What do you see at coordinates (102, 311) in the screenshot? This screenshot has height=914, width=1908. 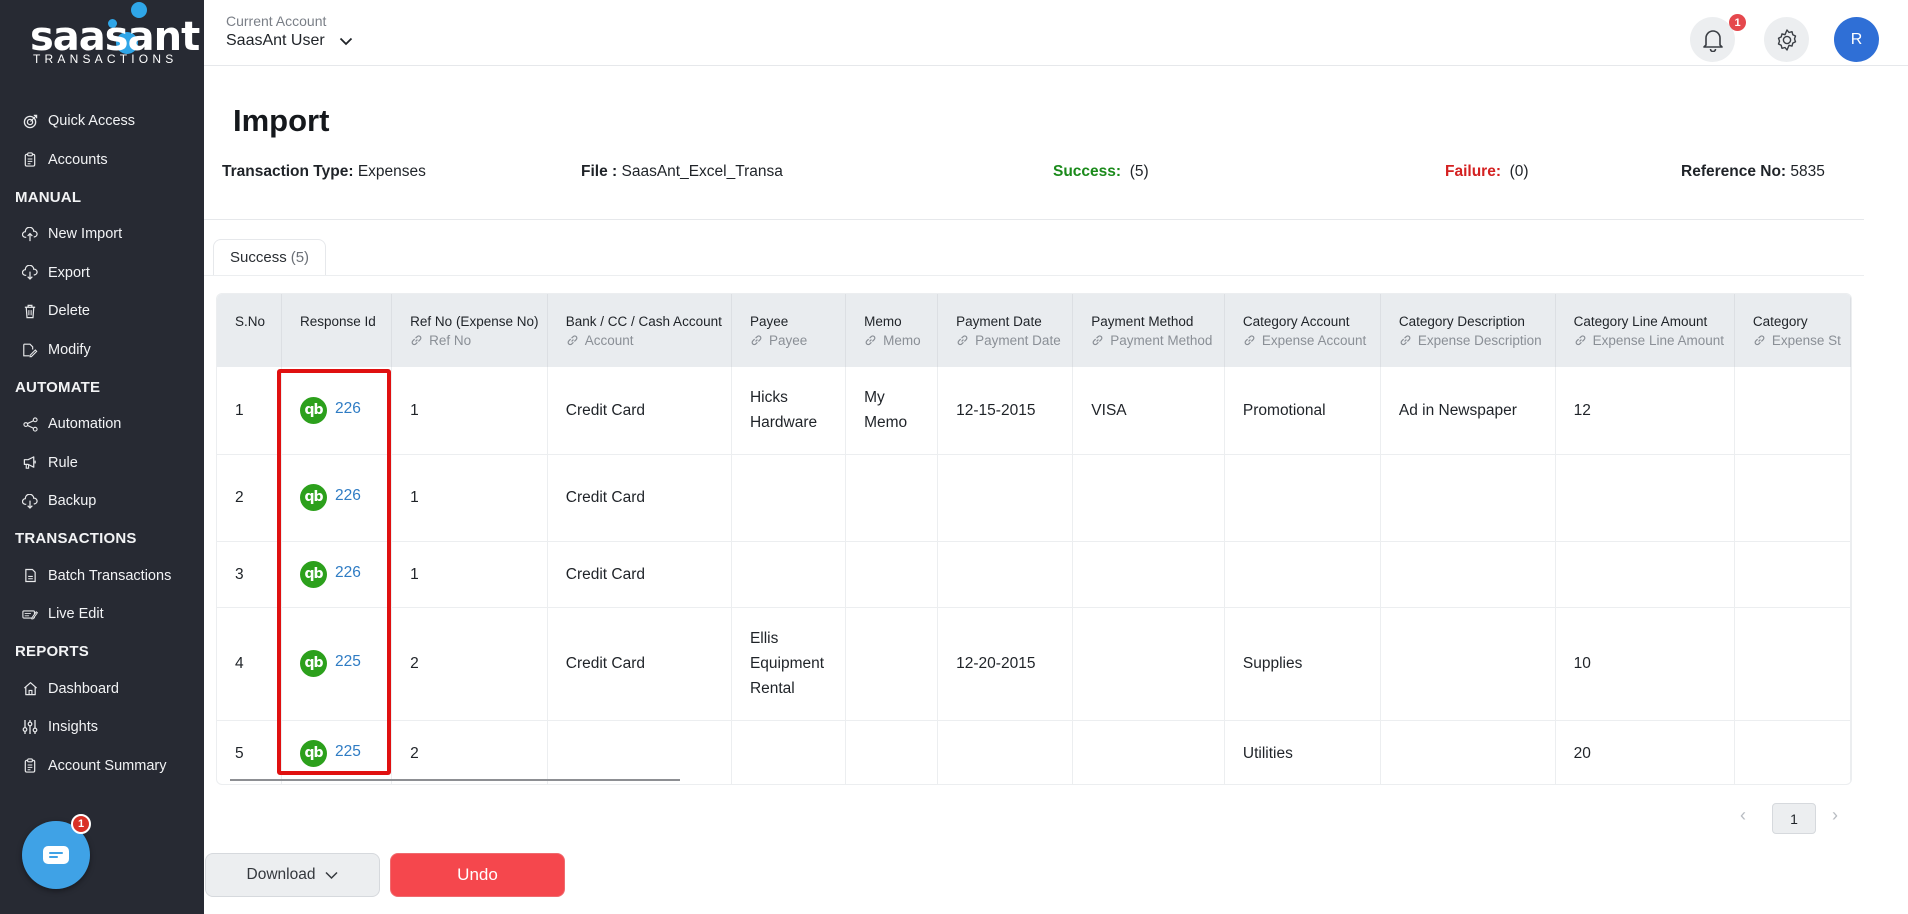 I see `sidebar-item-delete: Delete` at bounding box center [102, 311].